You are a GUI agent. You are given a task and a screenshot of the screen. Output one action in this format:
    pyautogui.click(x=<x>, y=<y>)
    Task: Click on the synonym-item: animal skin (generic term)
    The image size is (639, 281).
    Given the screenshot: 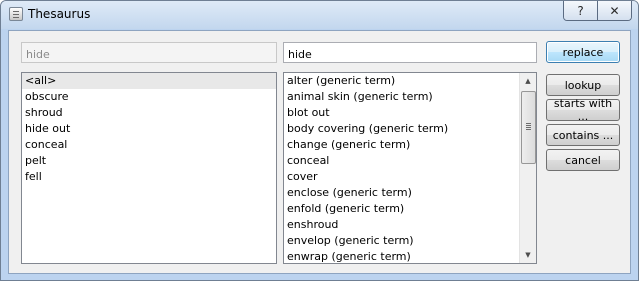 What is the action you would take?
    pyautogui.click(x=410, y=97)
    